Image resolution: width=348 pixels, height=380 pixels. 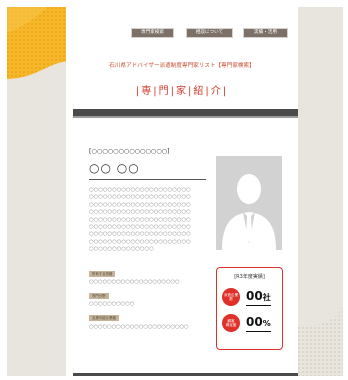 What do you see at coordinates (147, 179) in the screenshot?
I see `name-underline` at bounding box center [147, 179].